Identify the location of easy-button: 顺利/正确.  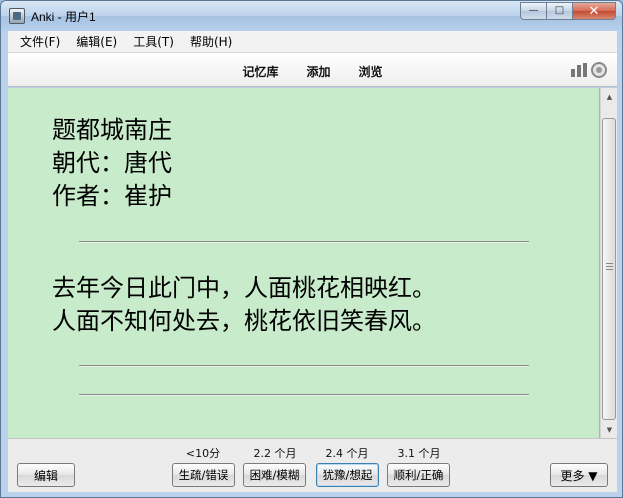
(418, 475).